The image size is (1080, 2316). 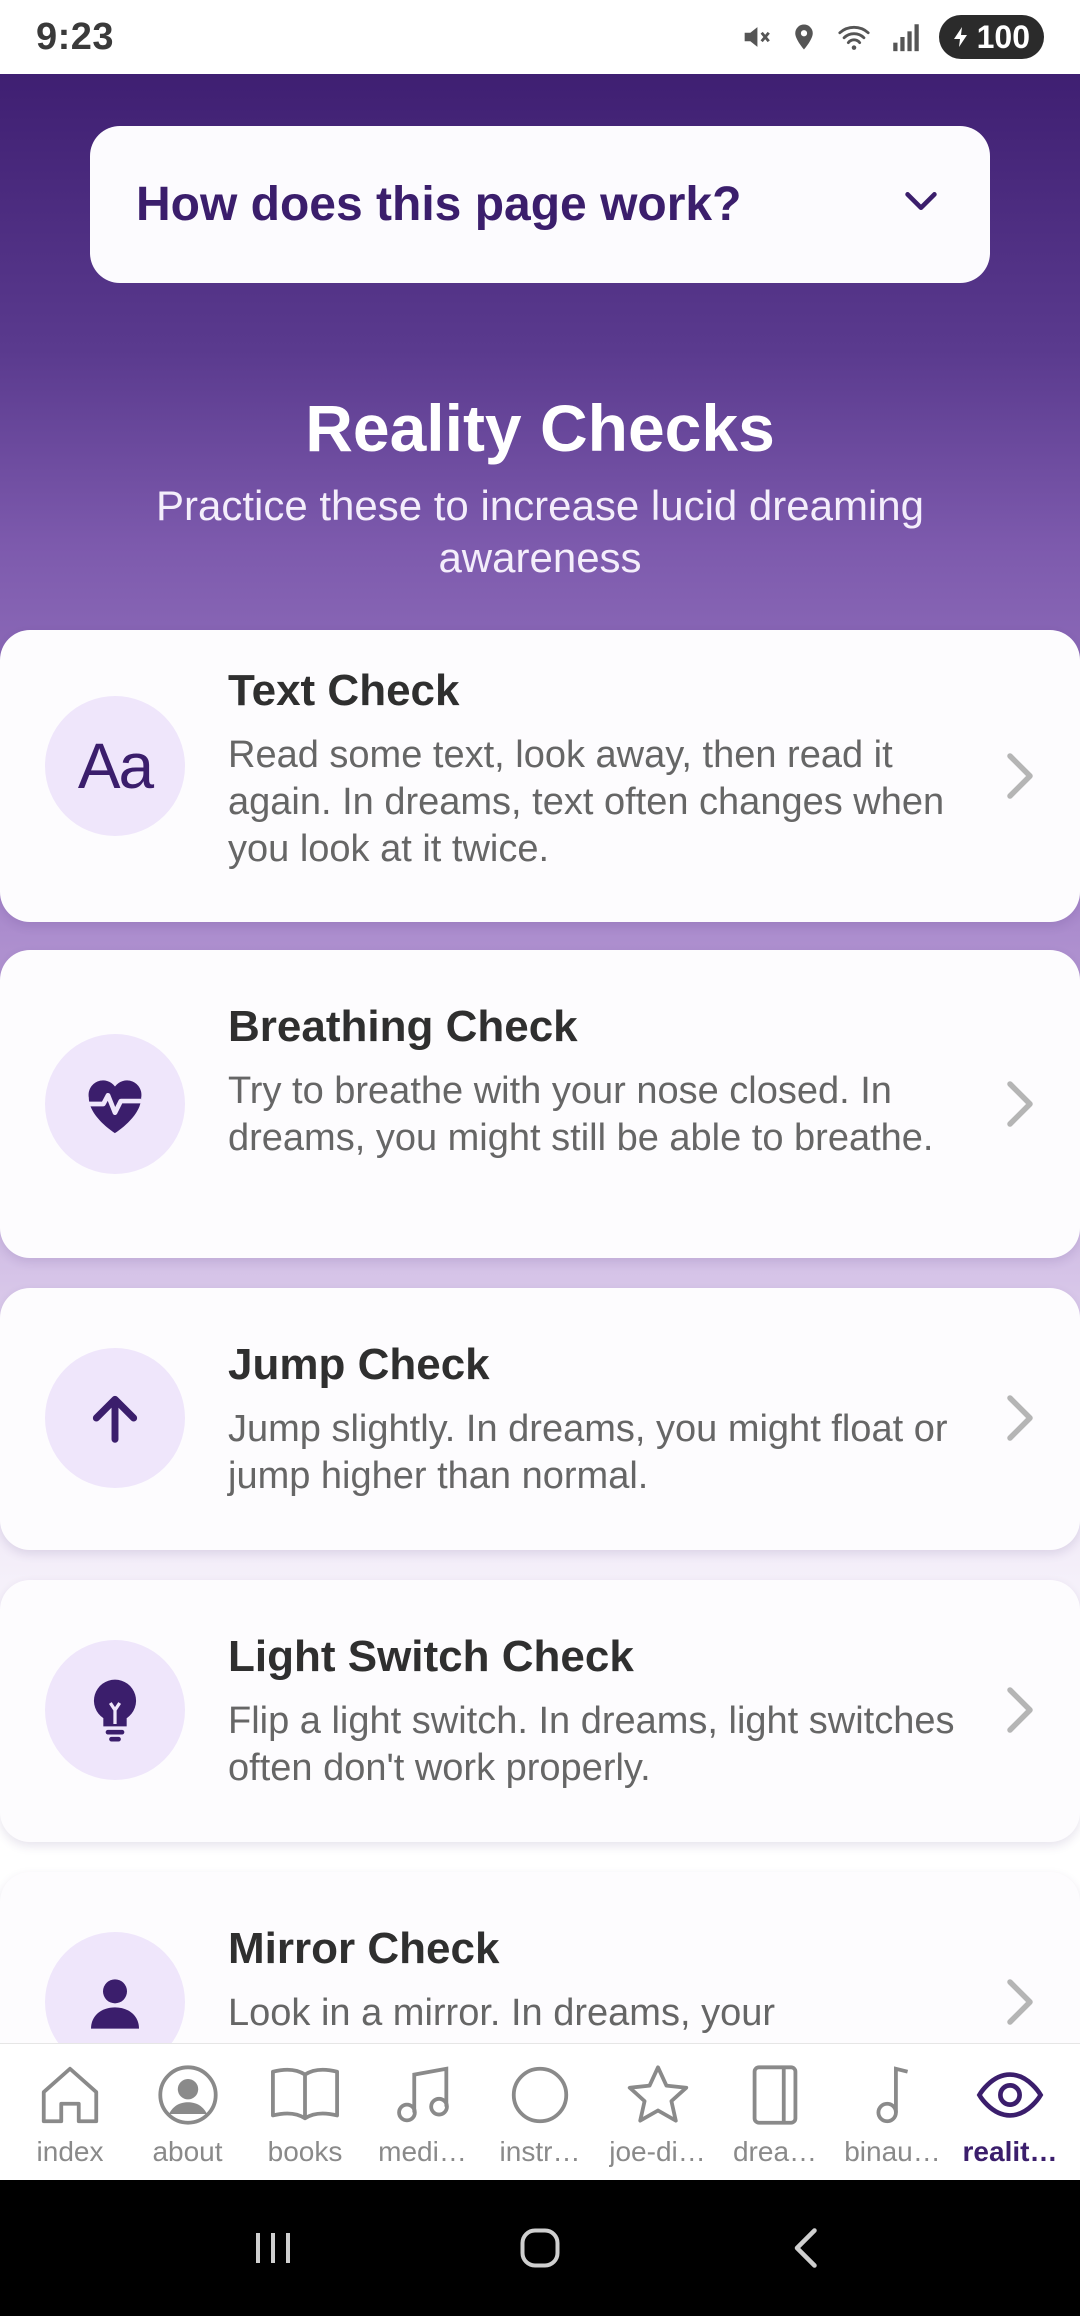 What do you see at coordinates (804, 37) in the screenshot?
I see `location-icon` at bounding box center [804, 37].